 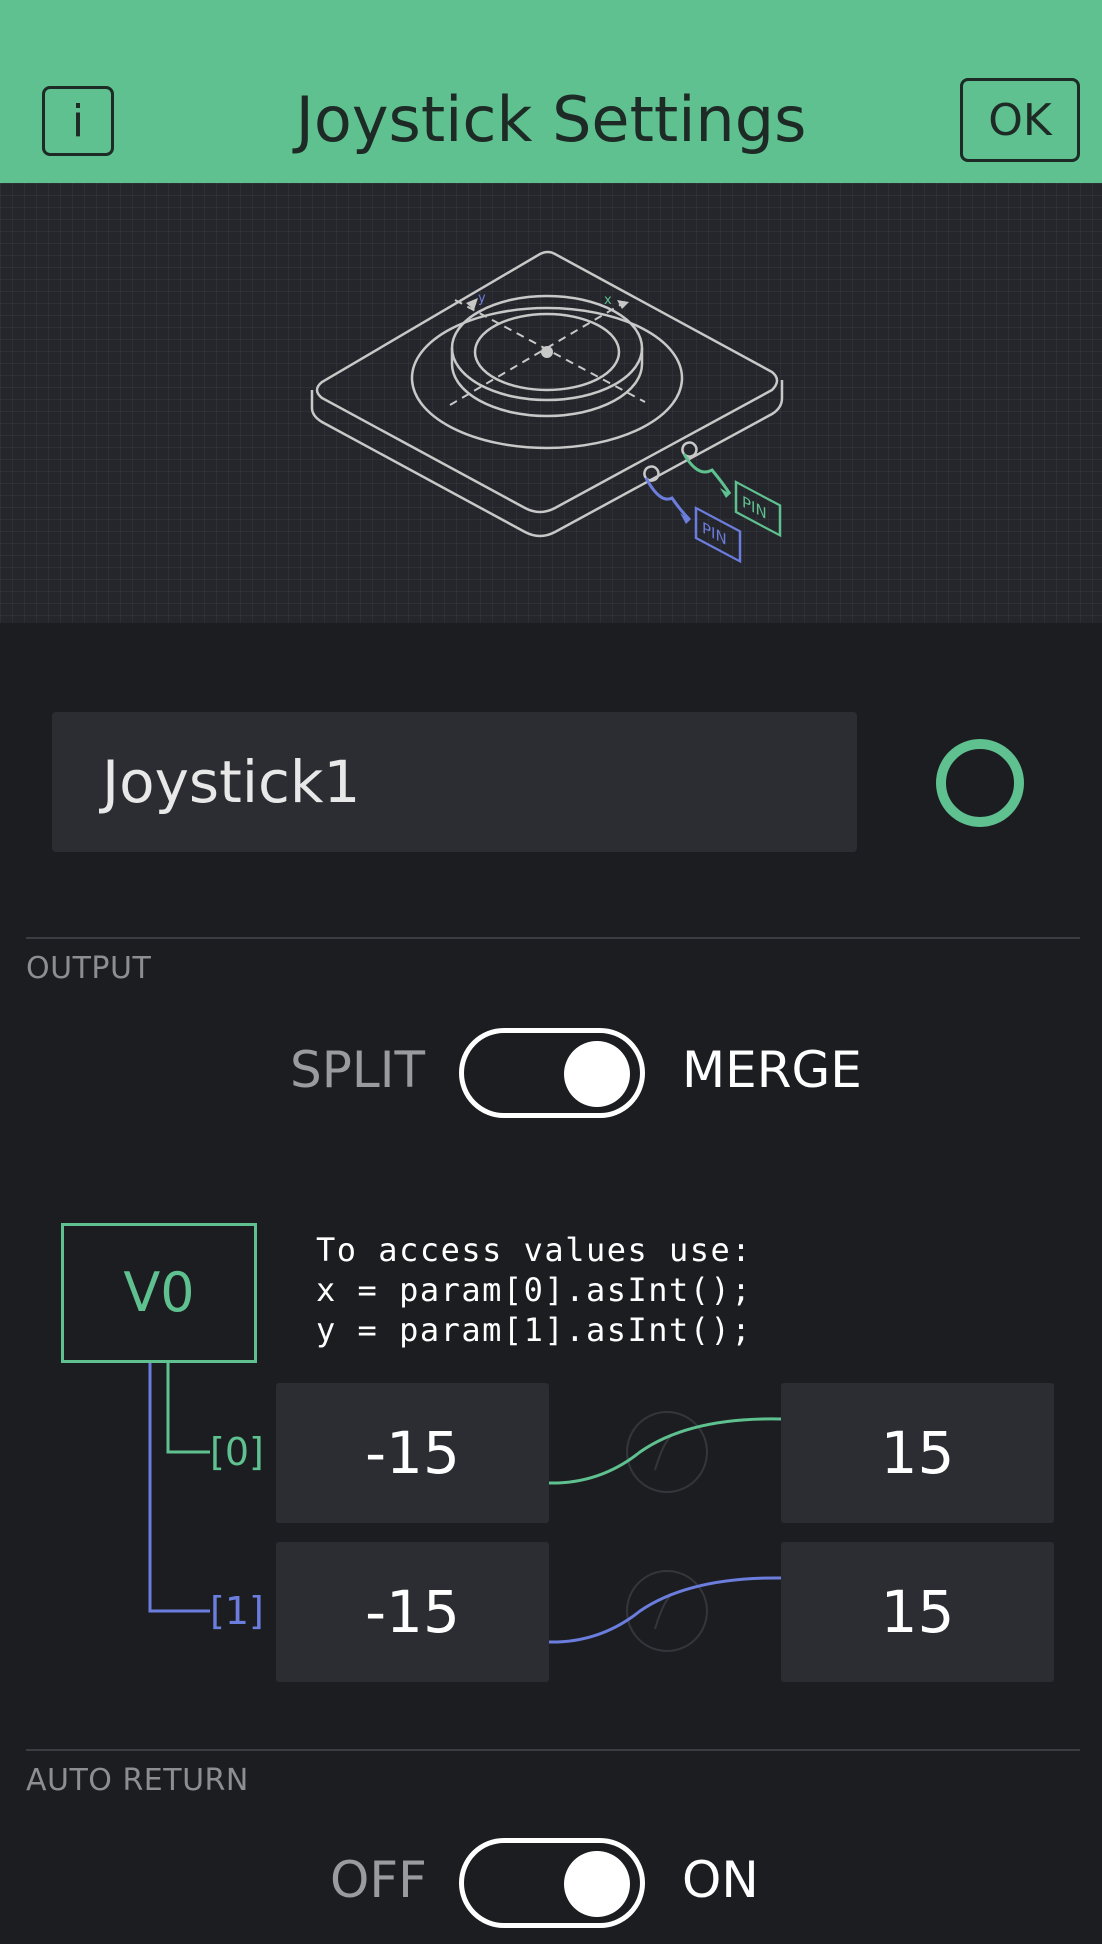 I want to click on help-line: y = param[1].asInt();, so click(x=534, y=1330).